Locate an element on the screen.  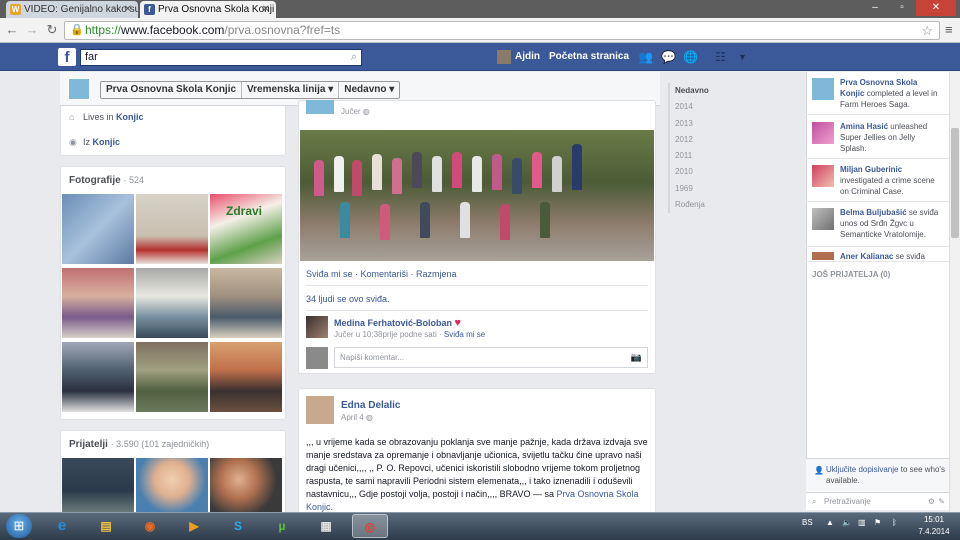
profile-link: Ajdin is located at coordinates (518, 57).